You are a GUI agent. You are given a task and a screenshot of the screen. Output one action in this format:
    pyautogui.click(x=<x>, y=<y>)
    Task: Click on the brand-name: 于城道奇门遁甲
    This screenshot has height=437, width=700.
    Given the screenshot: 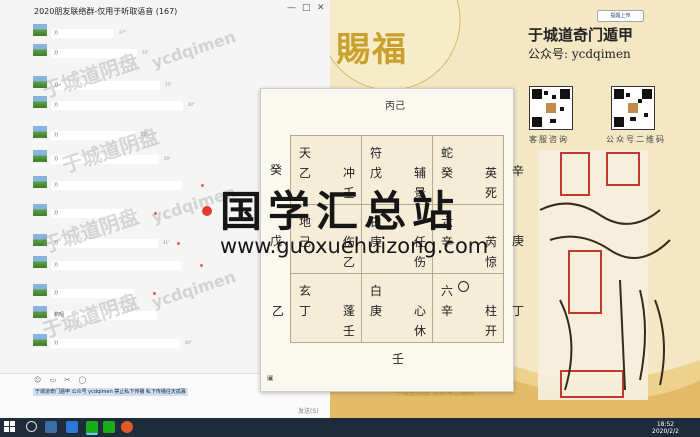 What is the action you would take?
    pyautogui.click(x=581, y=35)
    